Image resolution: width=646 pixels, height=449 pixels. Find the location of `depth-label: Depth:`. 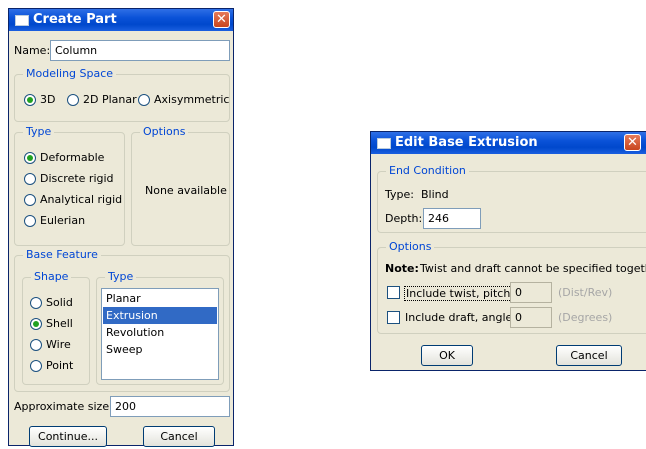

depth-label: Depth: is located at coordinates (404, 218).